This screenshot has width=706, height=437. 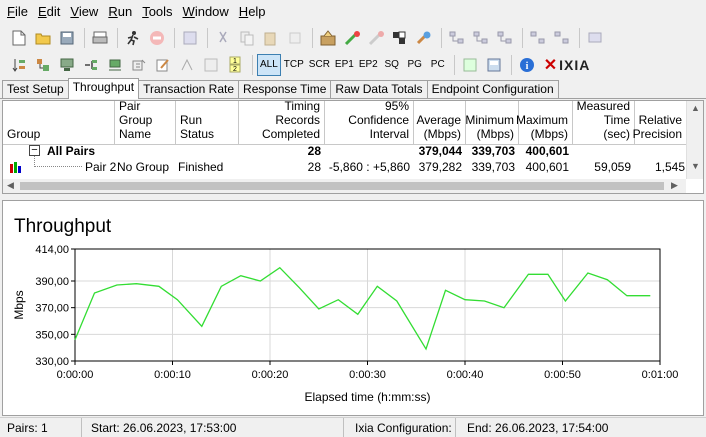 What do you see at coordinates (19, 12) in the screenshot?
I see `menu-file: File` at bounding box center [19, 12].